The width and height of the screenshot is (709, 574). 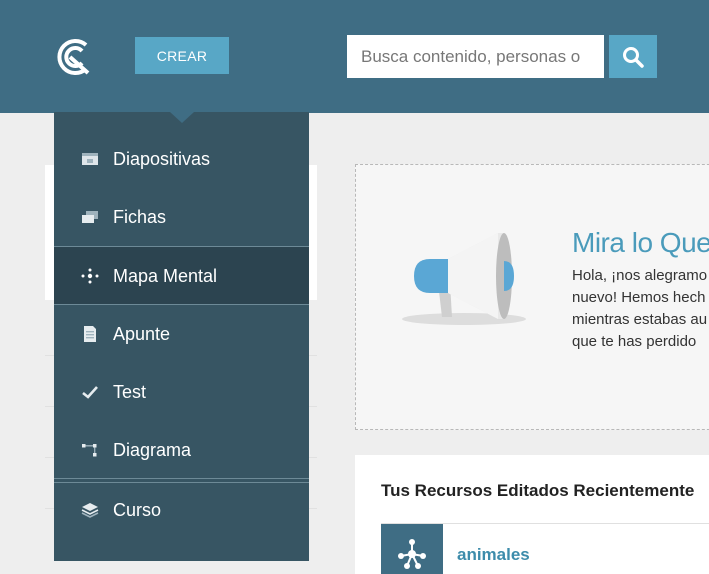 I want to click on search-input, so click(x=475, y=56).